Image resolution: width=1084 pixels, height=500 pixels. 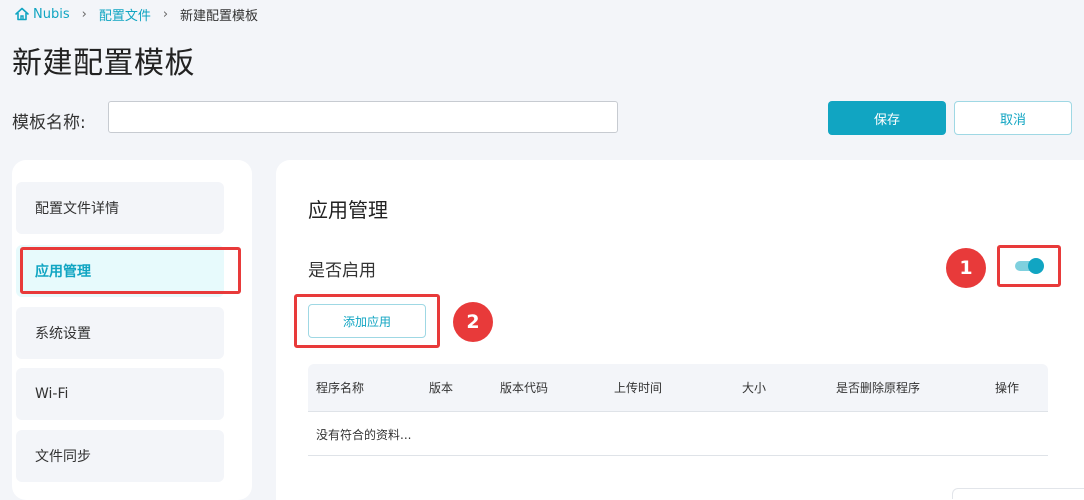 What do you see at coordinates (1018, 493) in the screenshot?
I see `floating-widget-edge` at bounding box center [1018, 493].